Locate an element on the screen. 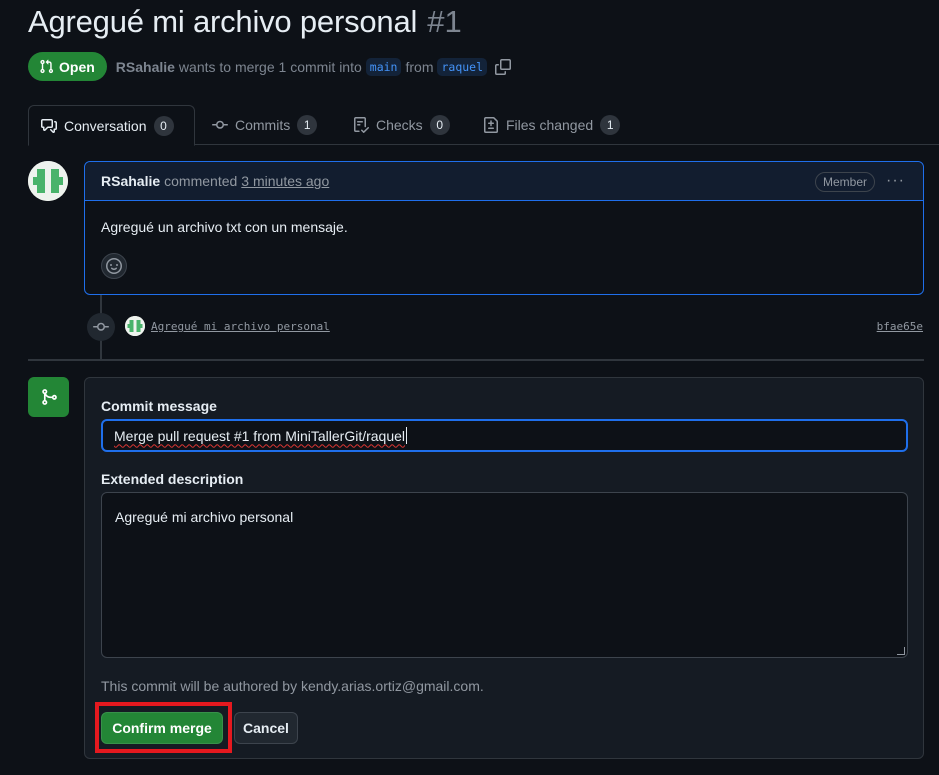 The width and height of the screenshot is (939, 775). tab-label: Checks is located at coordinates (399, 125).